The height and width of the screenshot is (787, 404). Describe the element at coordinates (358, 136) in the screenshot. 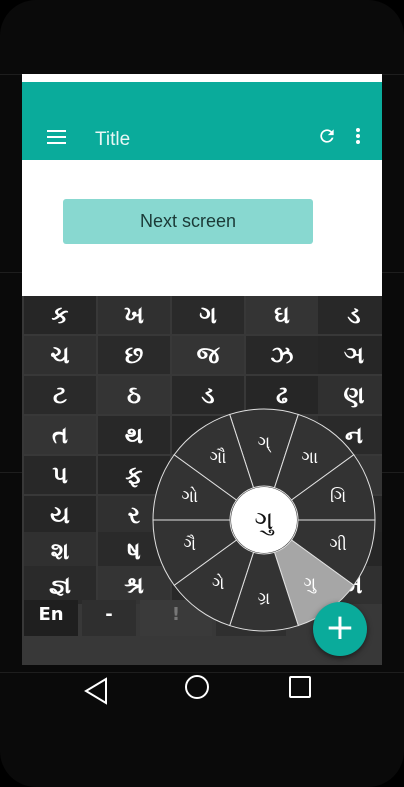

I see `more-vert-icon` at that location.